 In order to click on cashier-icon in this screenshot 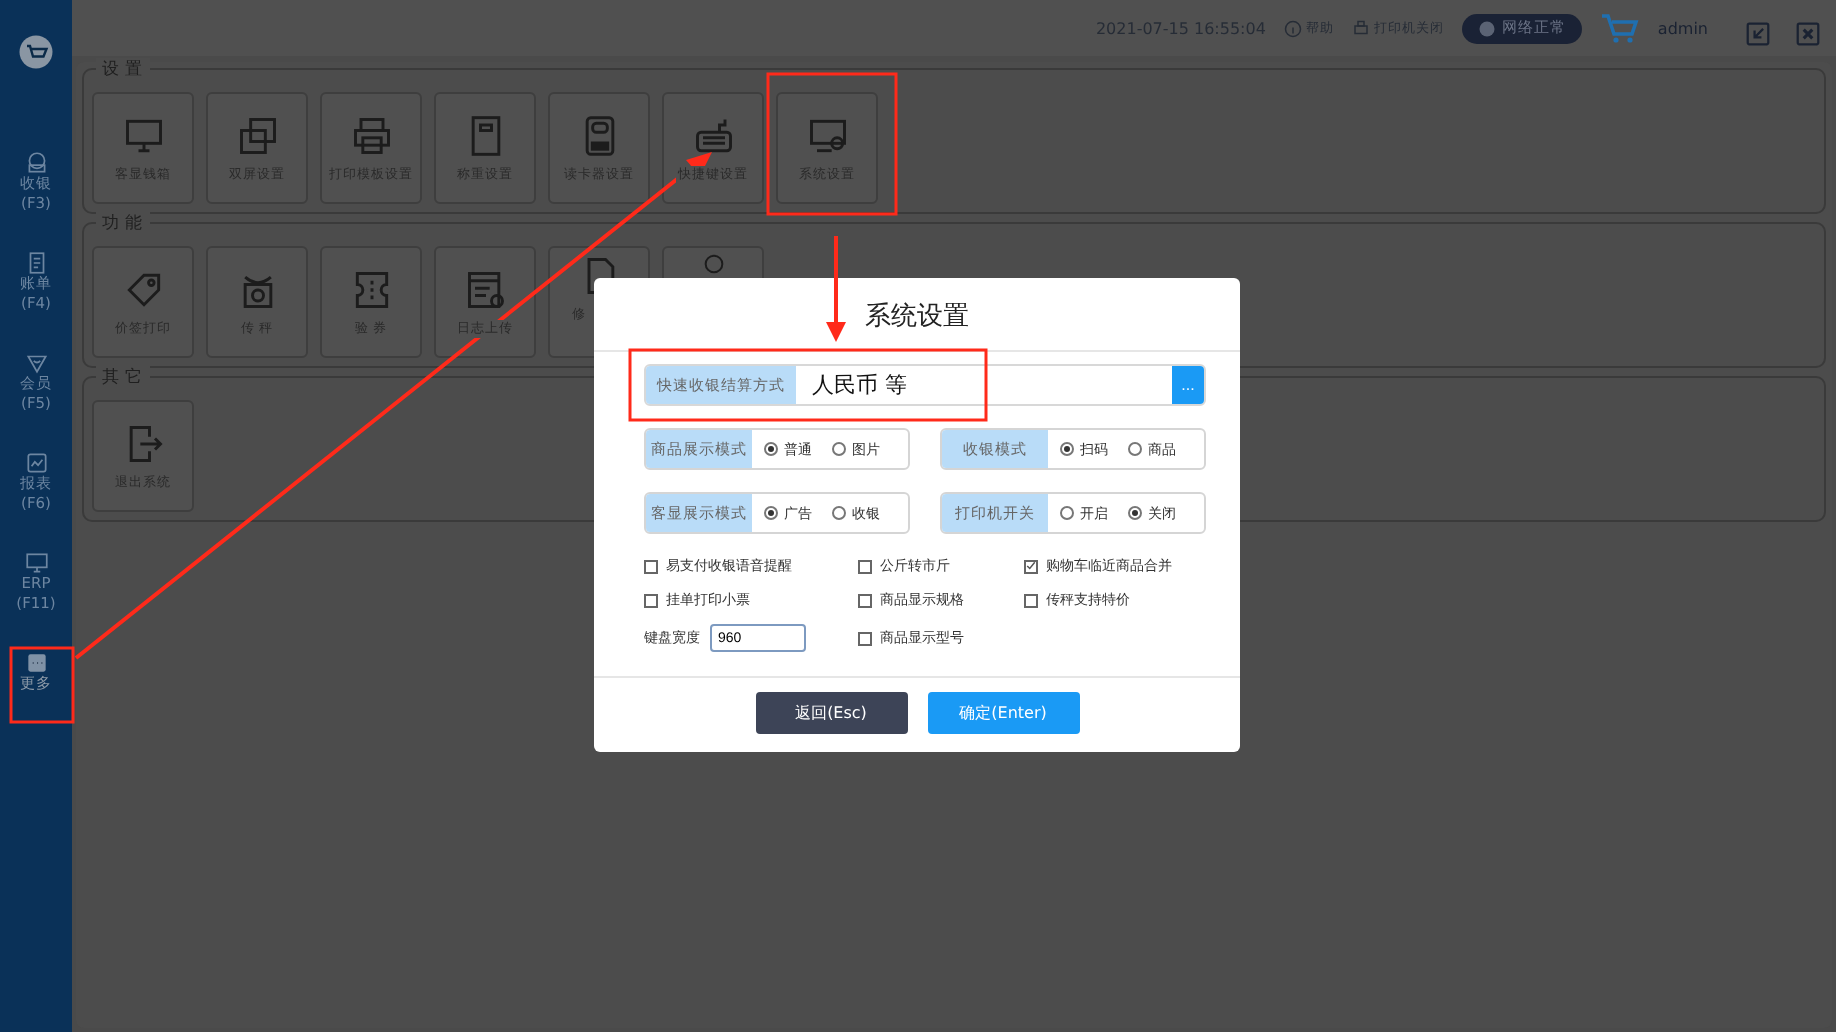, I will do `click(36, 159)`.